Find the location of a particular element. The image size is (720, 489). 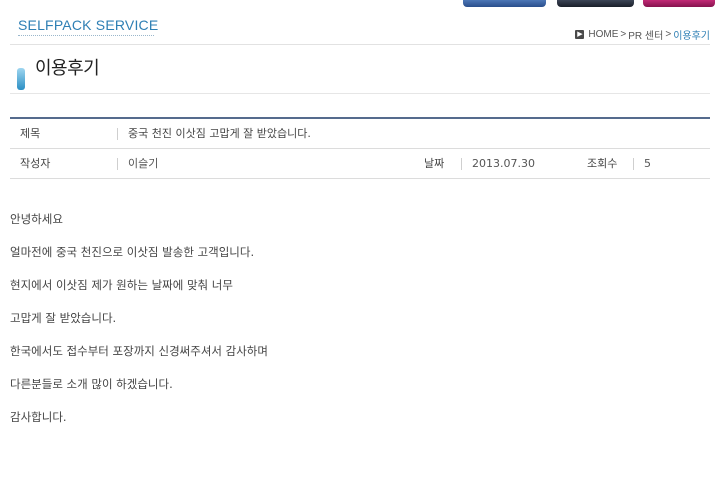

banner-thumbnail-pink is located at coordinates (679, 3).